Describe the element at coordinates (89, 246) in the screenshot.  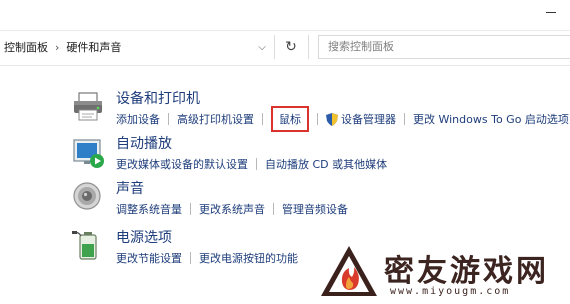
I see `battery-icon` at that location.